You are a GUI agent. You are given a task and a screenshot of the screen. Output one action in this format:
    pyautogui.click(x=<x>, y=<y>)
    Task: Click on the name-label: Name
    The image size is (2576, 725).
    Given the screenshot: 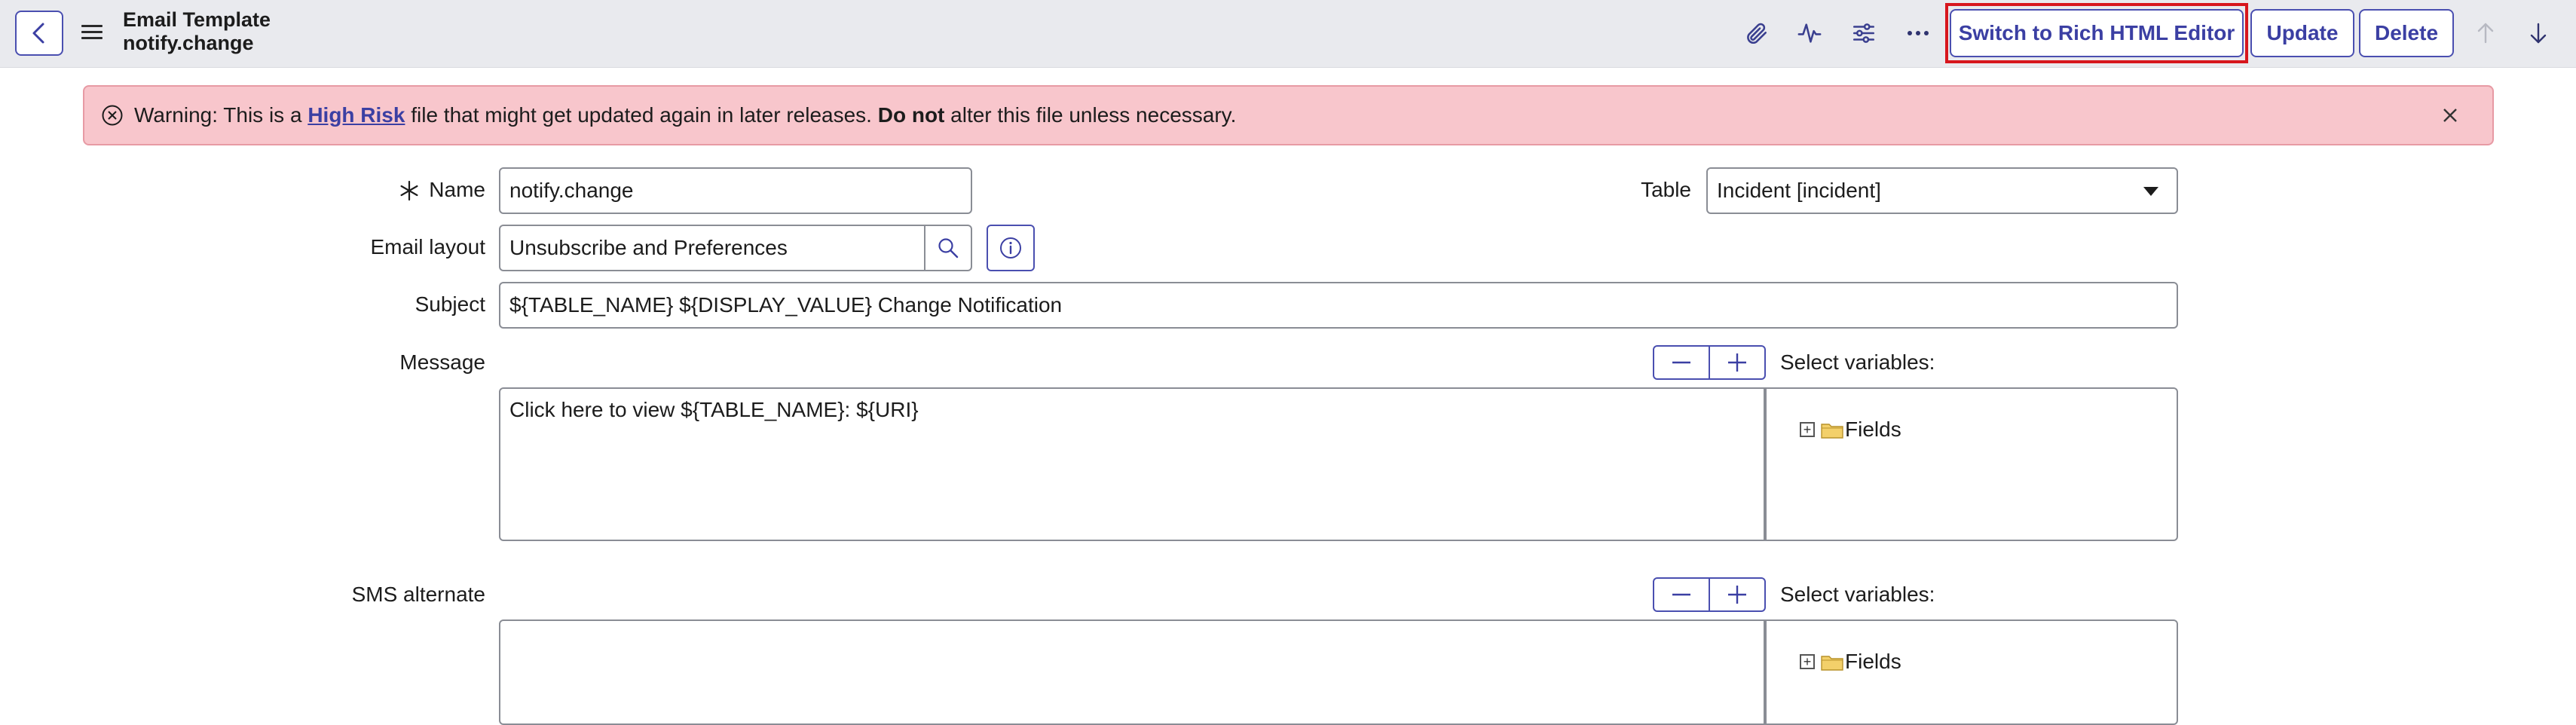 What is the action you would take?
    pyautogui.click(x=457, y=190)
    